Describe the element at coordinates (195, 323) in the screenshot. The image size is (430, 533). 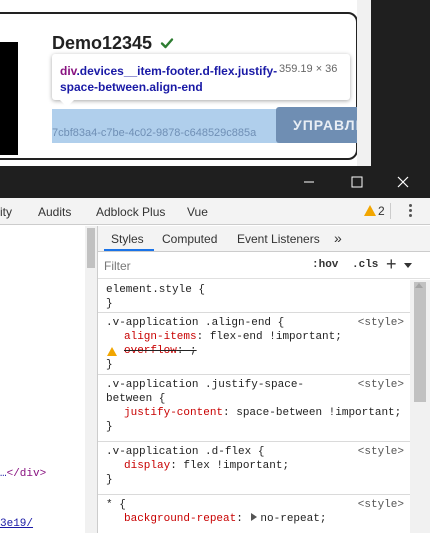
I see `rule-selector: .v-application .align-end {` at that location.